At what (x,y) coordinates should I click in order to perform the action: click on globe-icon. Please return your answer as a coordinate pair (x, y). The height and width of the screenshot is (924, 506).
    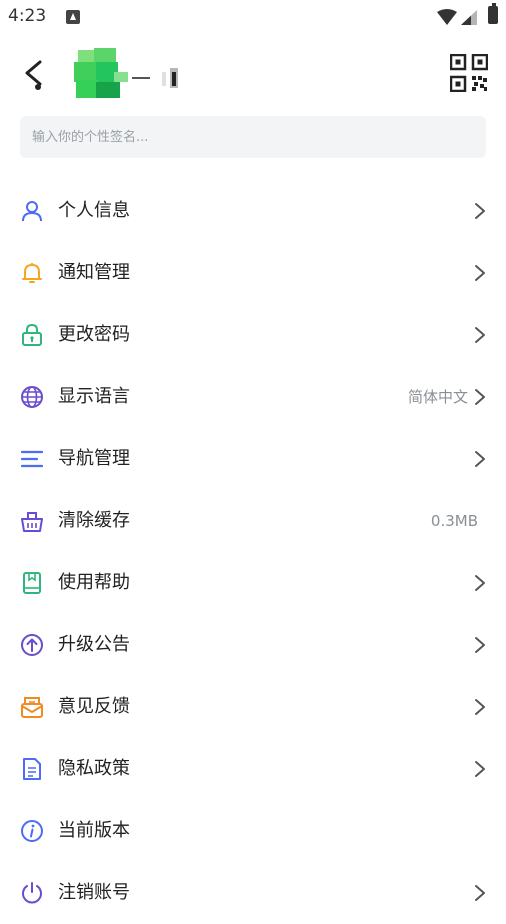
    Looking at the image, I should click on (32, 397).